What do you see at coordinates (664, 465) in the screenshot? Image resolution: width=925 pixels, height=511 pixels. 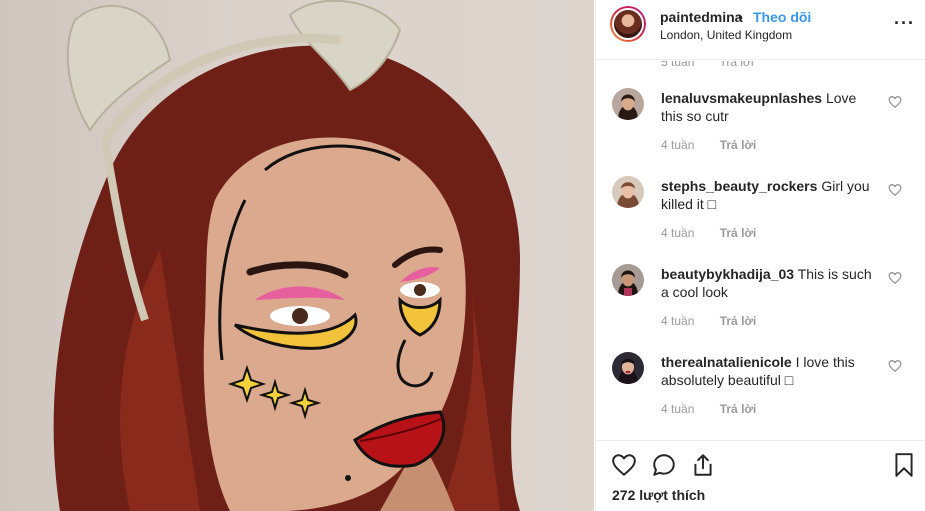 I see `comment-icon` at bounding box center [664, 465].